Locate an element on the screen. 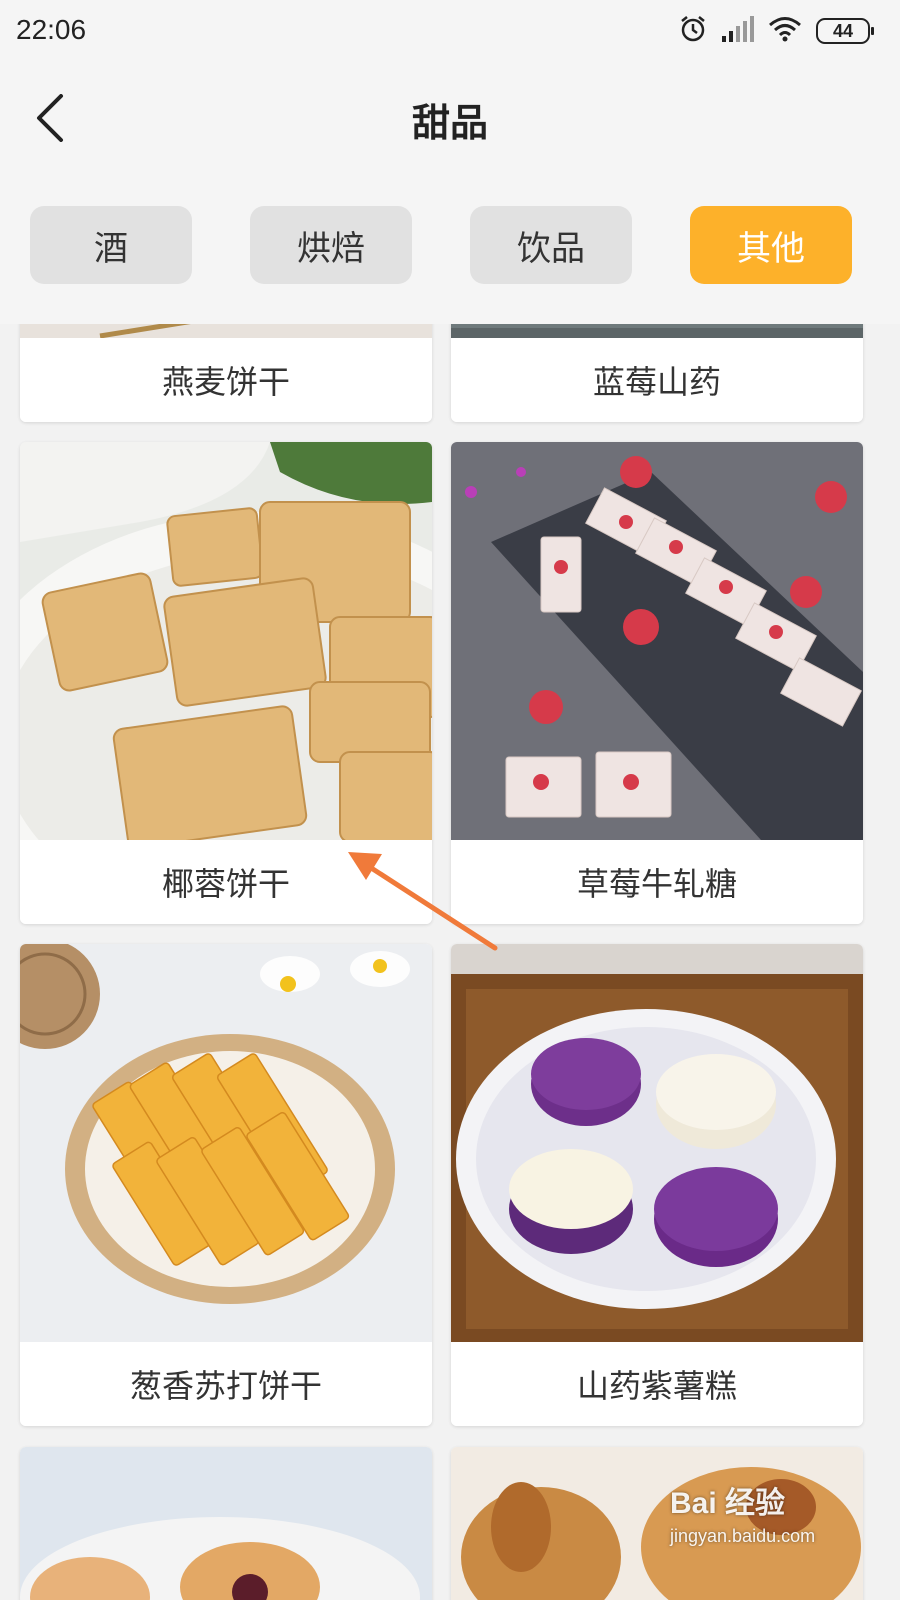 The image size is (900, 1600). page-title: 甜品 is located at coordinates (449, 123).